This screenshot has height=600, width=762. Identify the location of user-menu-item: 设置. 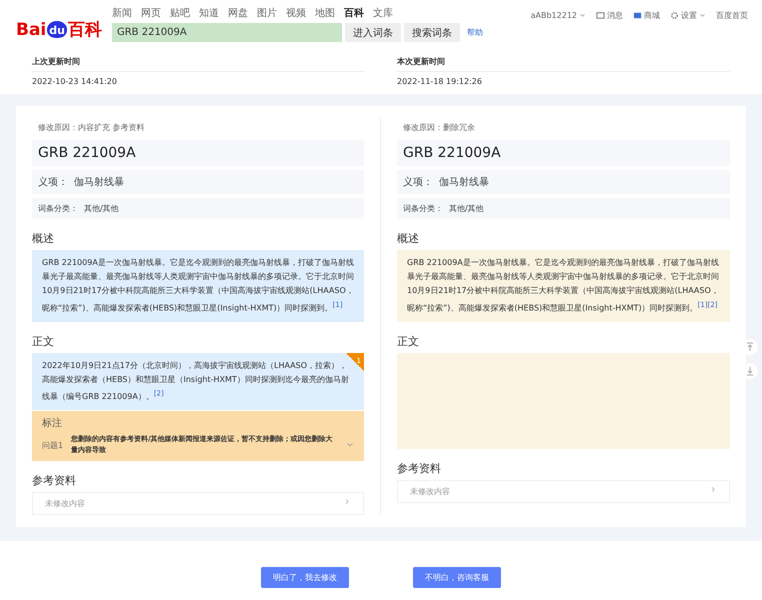
(688, 15).